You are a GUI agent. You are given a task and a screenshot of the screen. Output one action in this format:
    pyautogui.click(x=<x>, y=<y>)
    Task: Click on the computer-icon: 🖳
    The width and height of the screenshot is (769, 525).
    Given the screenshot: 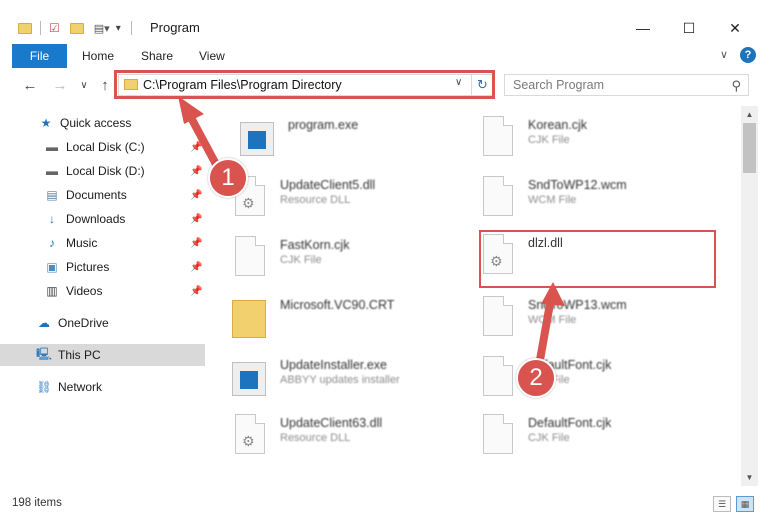 What is the action you would take?
    pyautogui.click(x=44, y=353)
    